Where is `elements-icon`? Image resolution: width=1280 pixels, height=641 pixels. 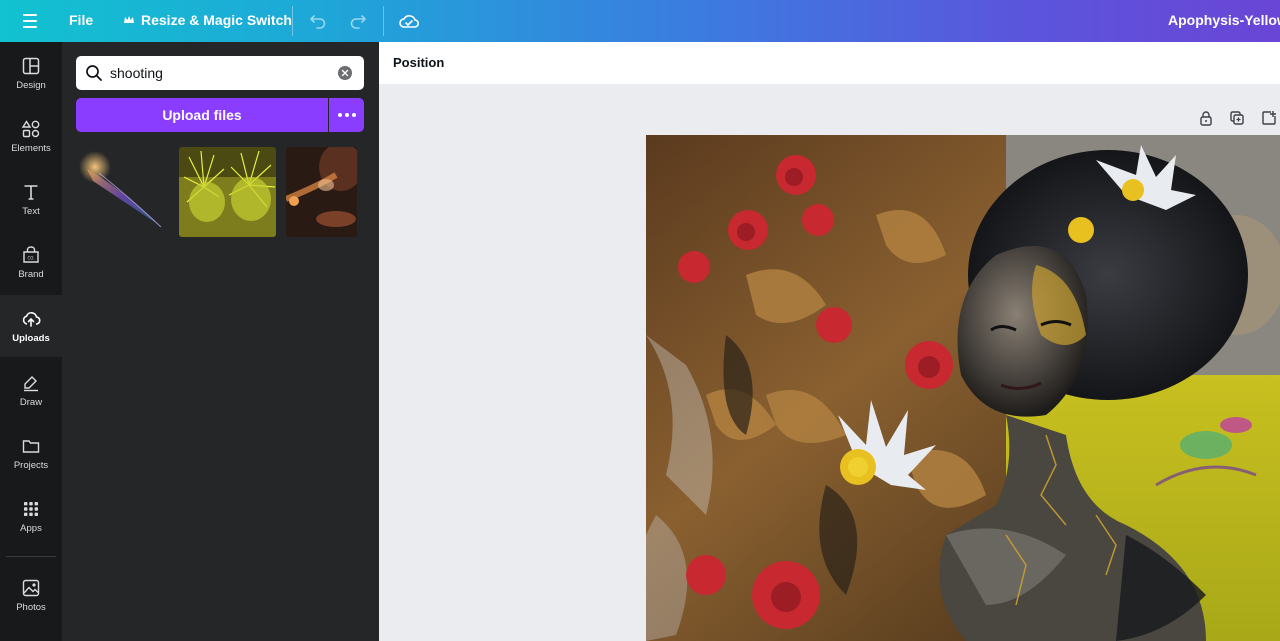 elements-icon is located at coordinates (30, 128).